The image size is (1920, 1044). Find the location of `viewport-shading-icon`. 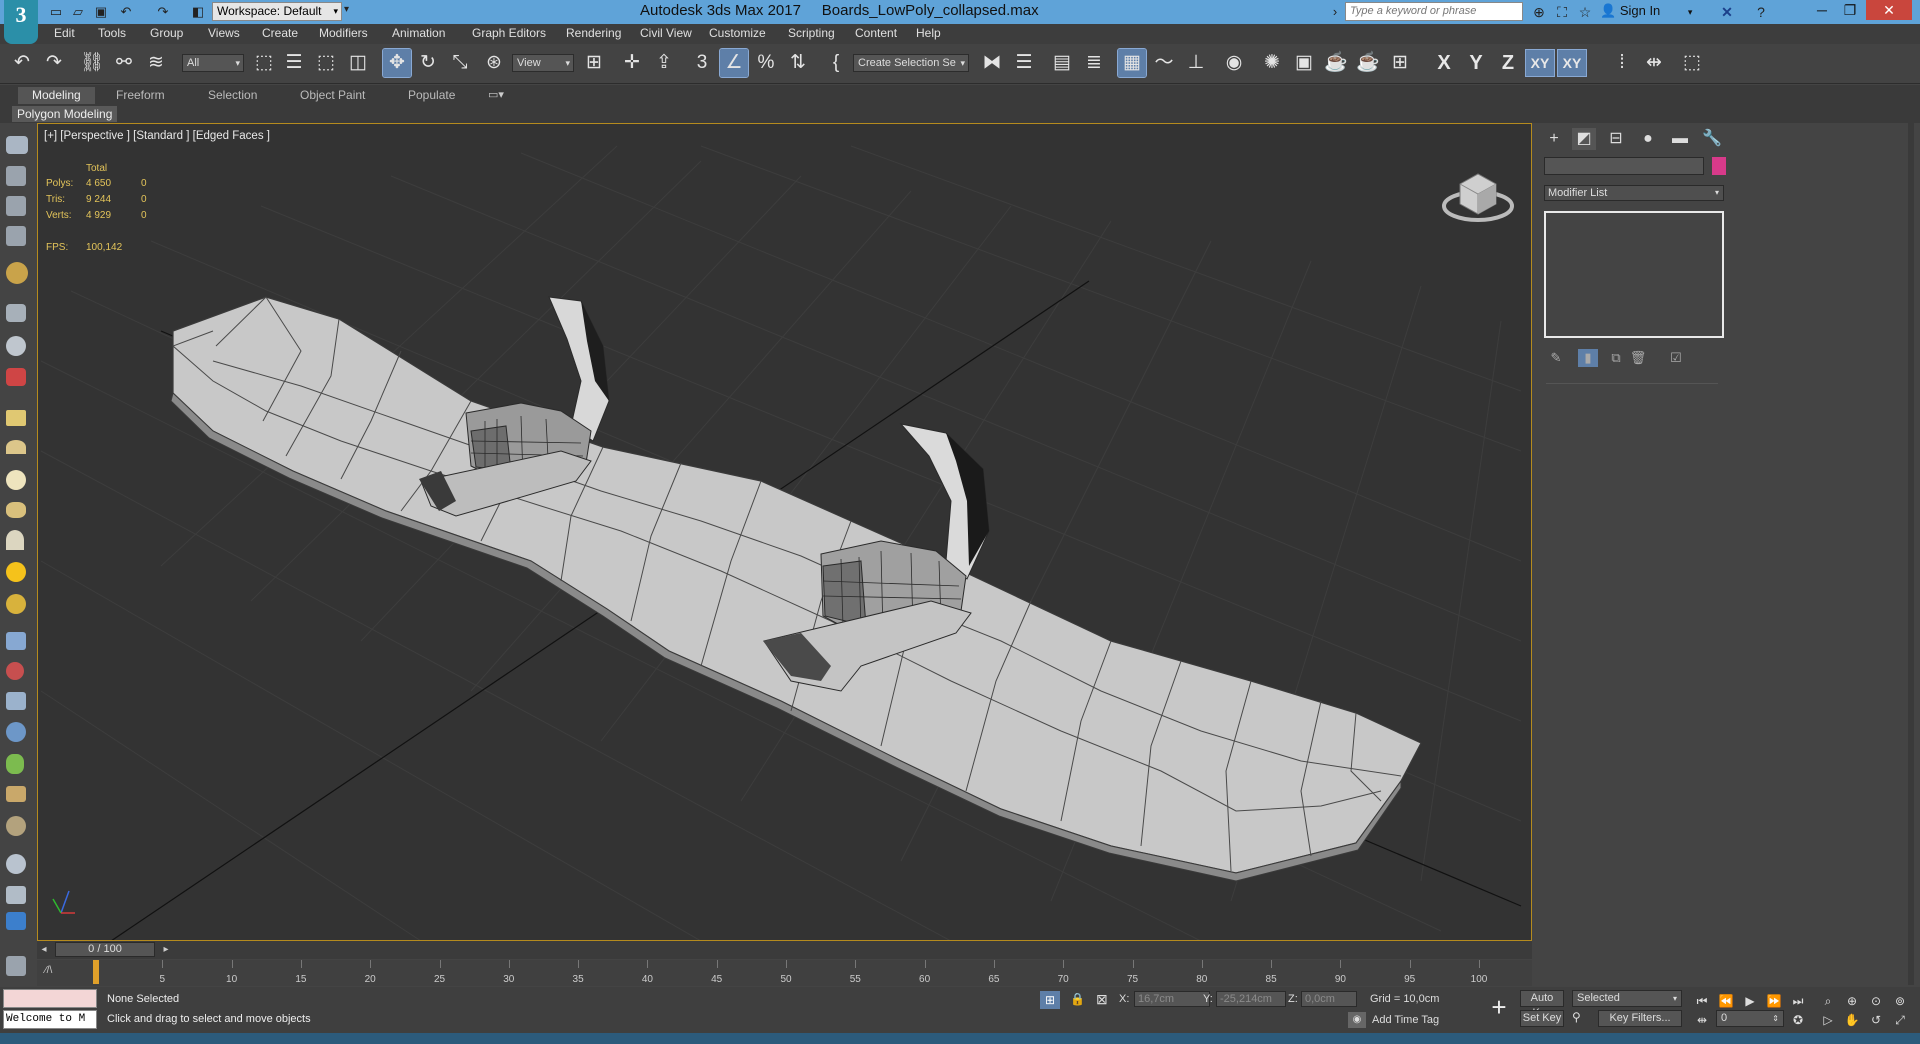

viewport-shading-icon is located at coordinates (16, 864).